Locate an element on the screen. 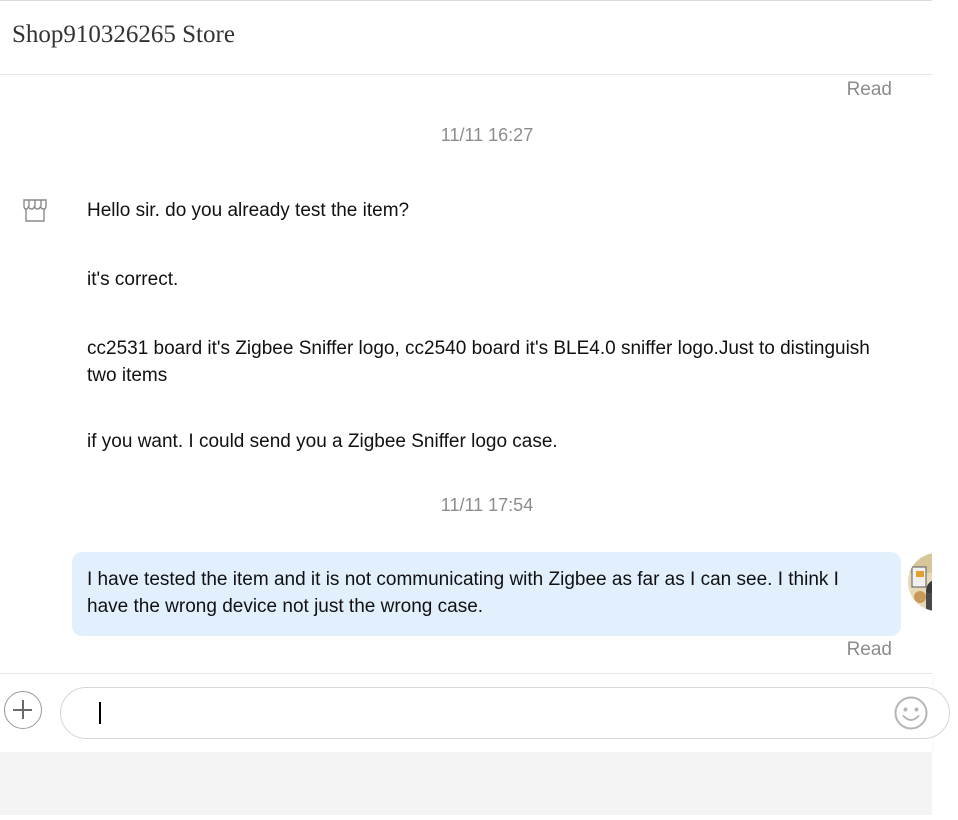  smiley-icon is located at coordinates (911, 713).